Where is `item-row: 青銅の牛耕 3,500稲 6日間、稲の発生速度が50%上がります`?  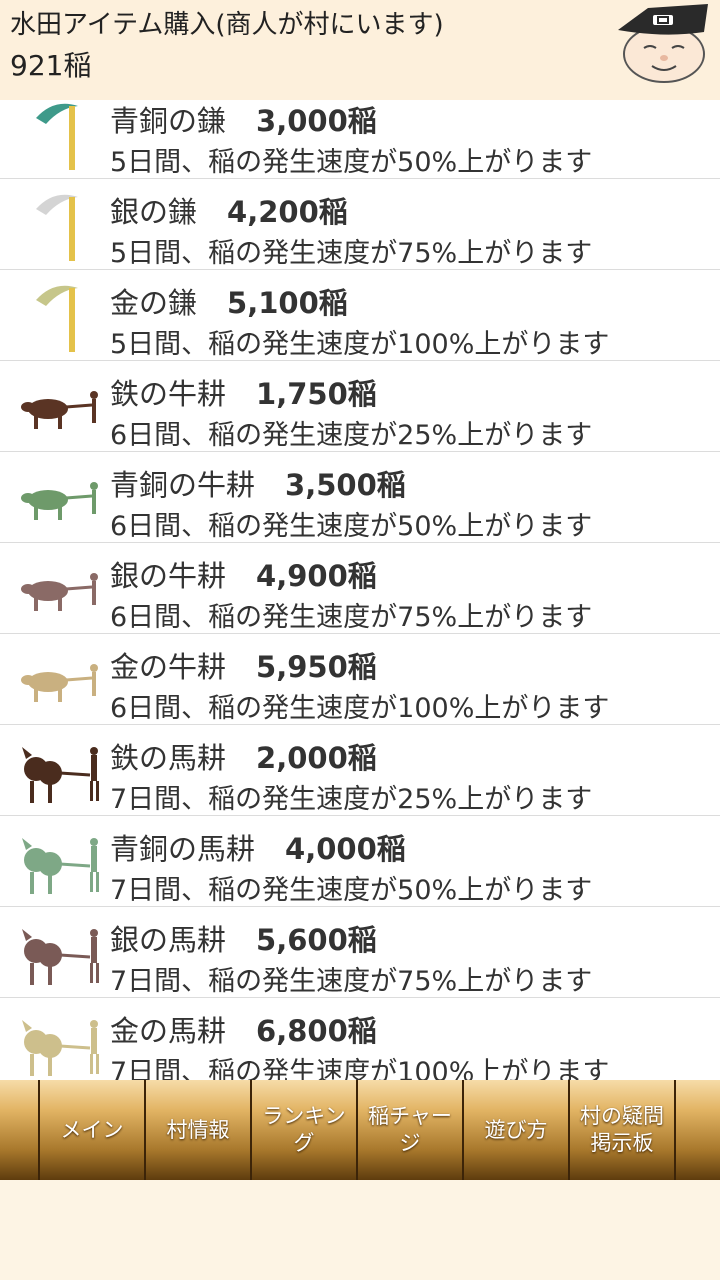 item-row: 青銅の牛耕 3,500稲 6日間、稲の発生速度が50%上がります is located at coordinates (360, 497).